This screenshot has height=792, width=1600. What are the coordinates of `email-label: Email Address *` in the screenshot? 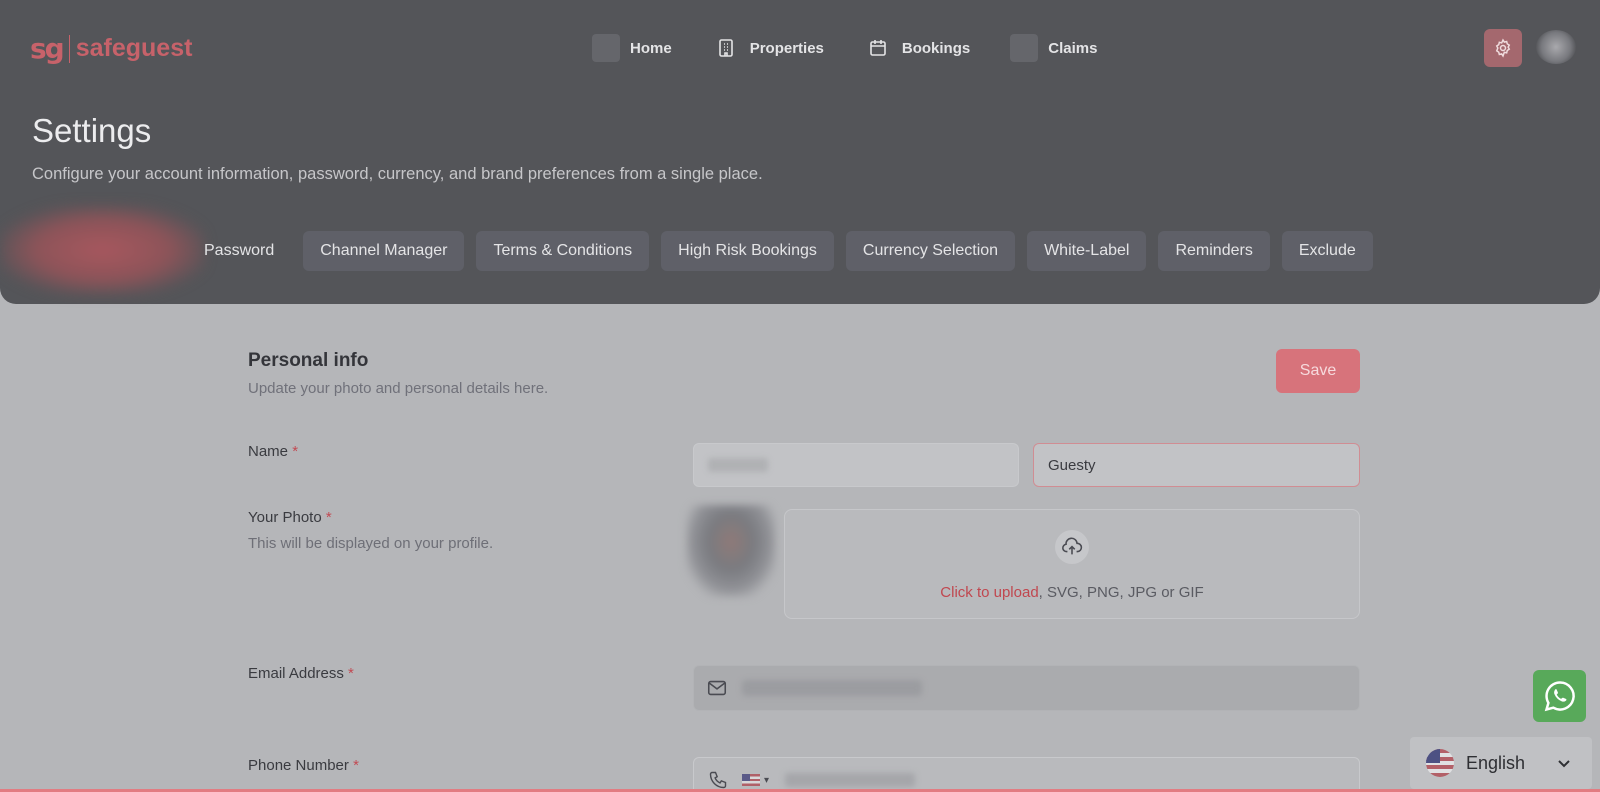 It's located at (301, 673).